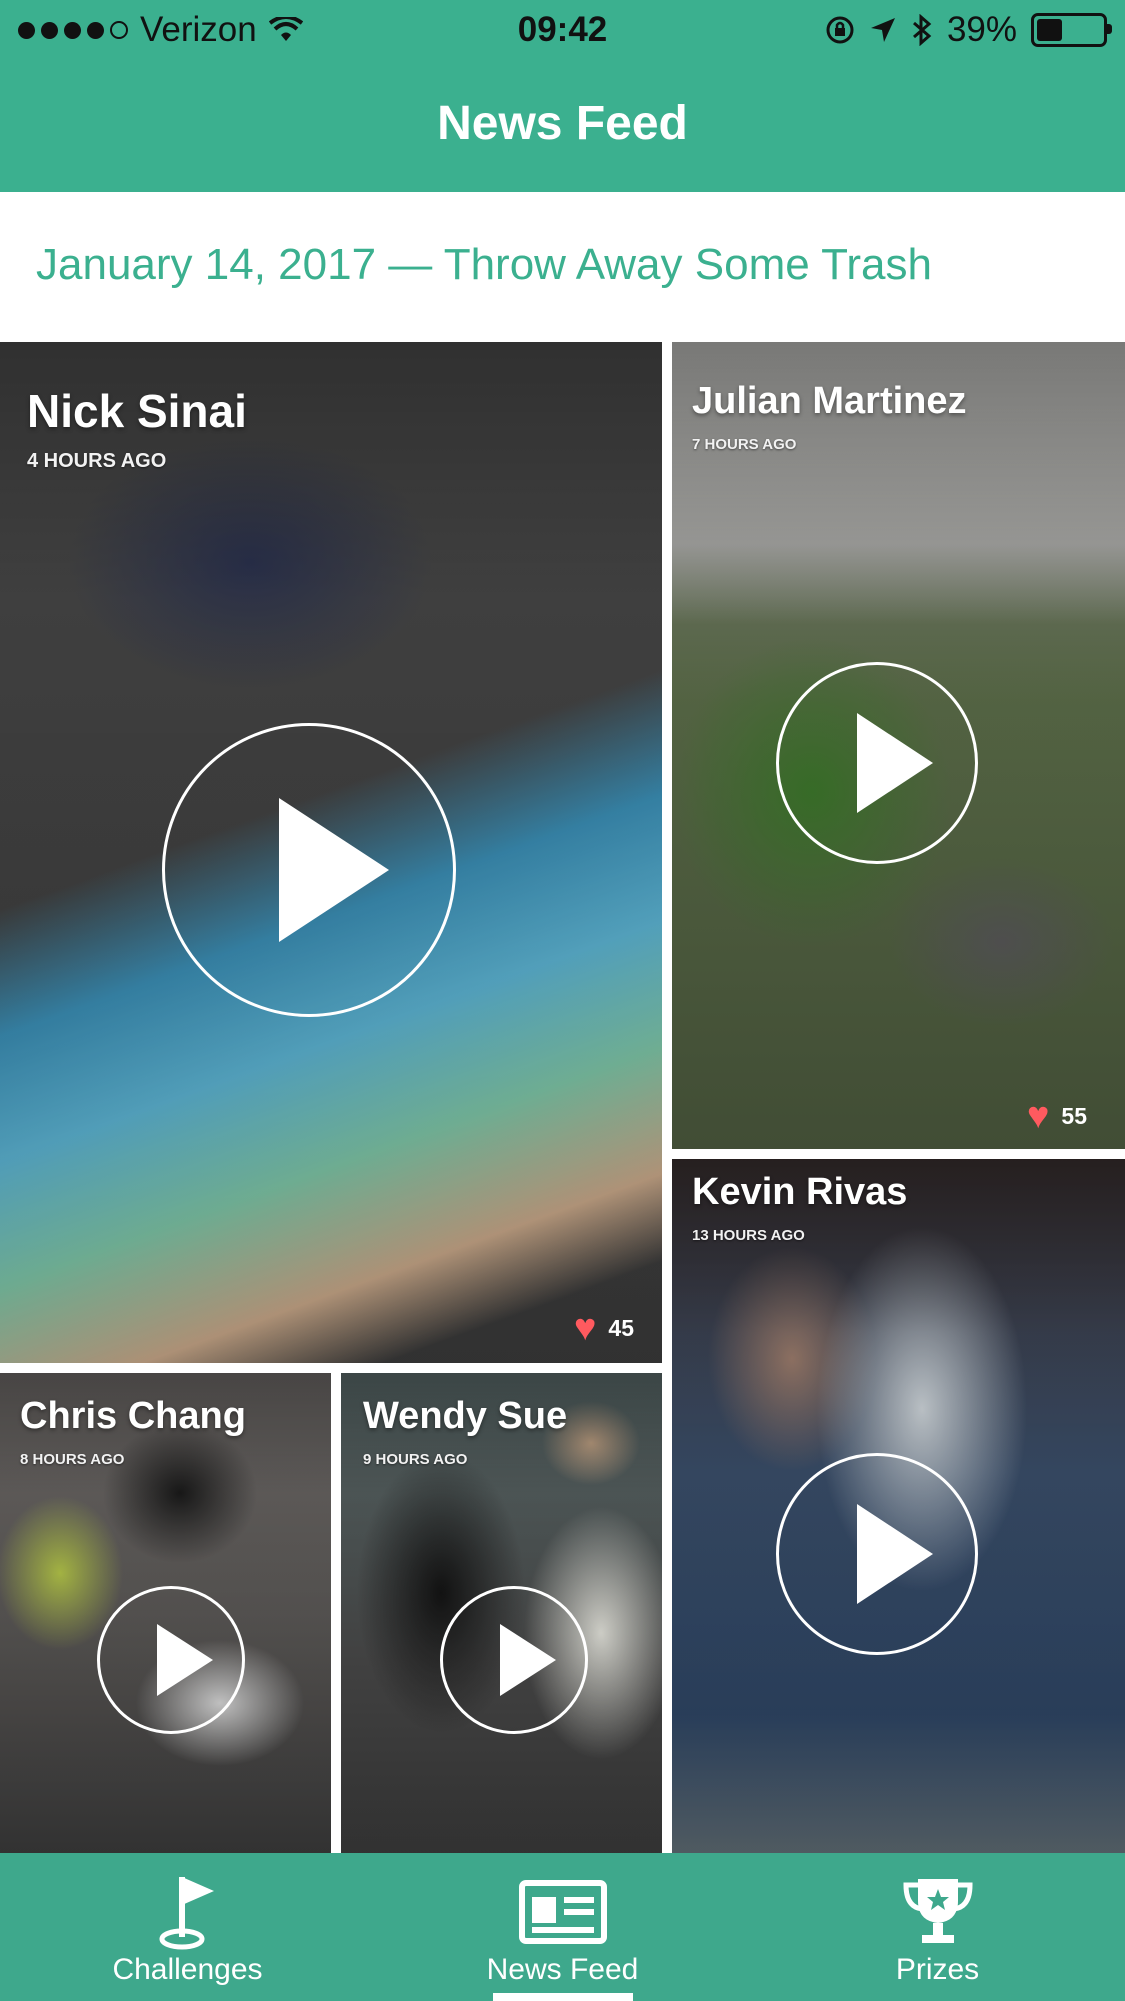 Image resolution: width=1125 pixels, height=2001 pixels. Describe the element at coordinates (186, 1913) in the screenshot. I see `golf-flag-icon` at that location.